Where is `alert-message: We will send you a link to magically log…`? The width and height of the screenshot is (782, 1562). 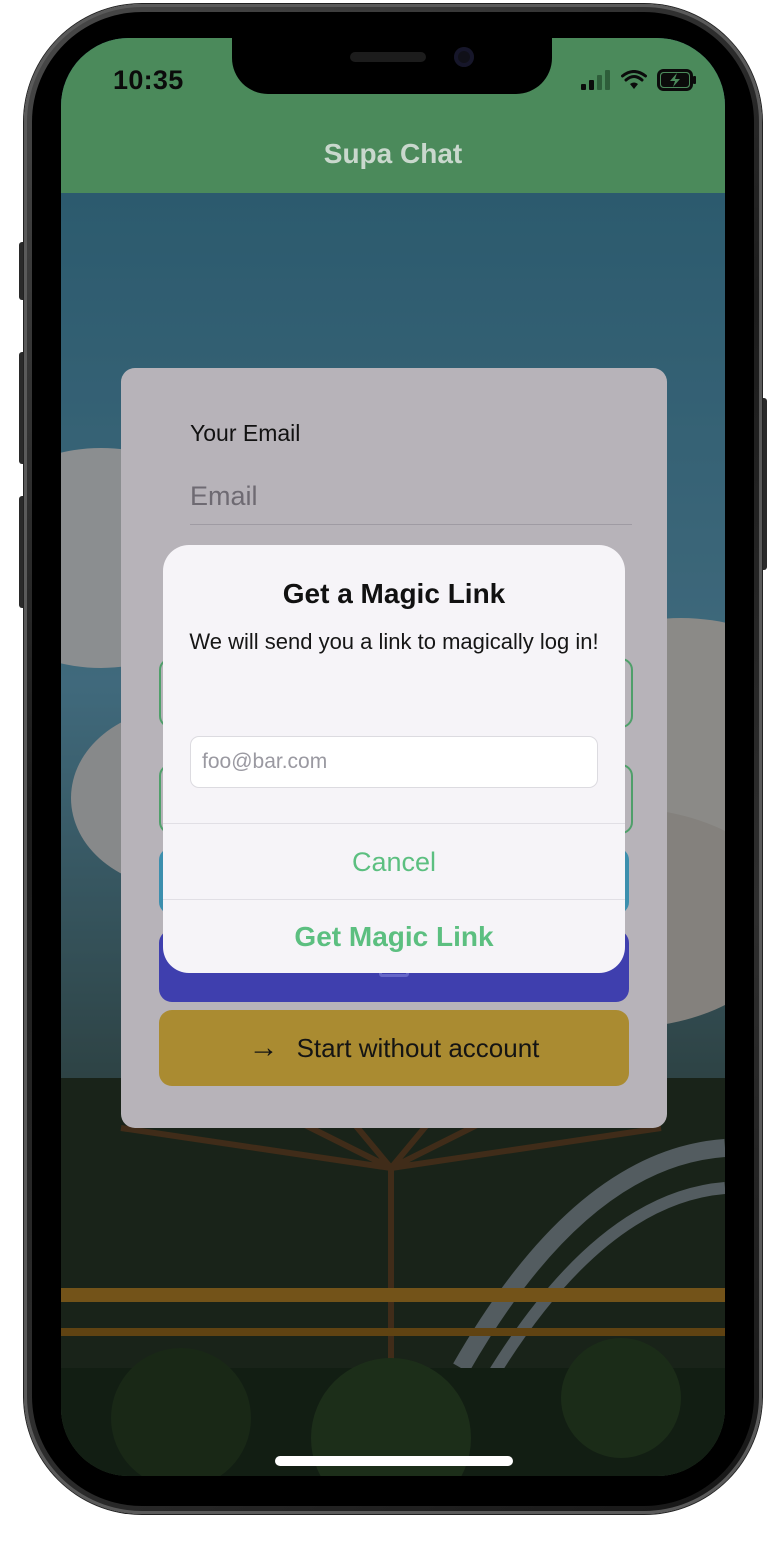
alert-message: We will send you a link to magically log… is located at coordinates (394, 641).